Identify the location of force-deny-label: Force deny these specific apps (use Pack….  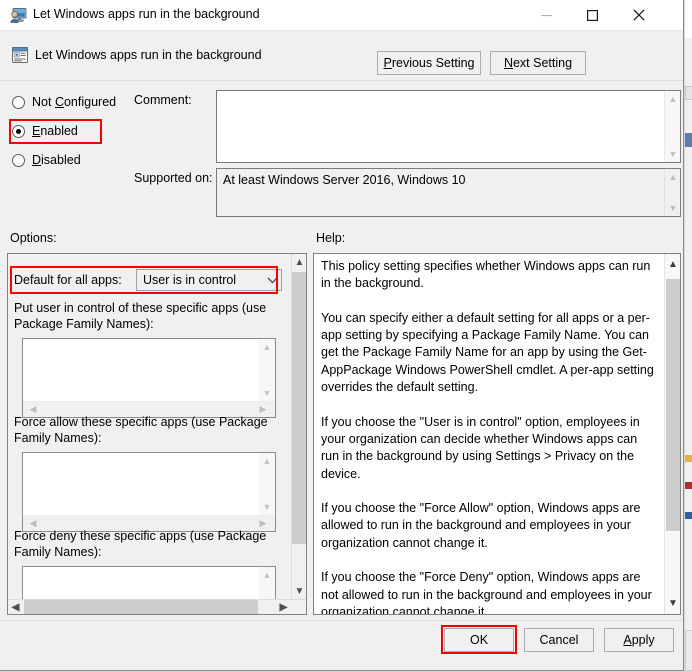
(140, 544).